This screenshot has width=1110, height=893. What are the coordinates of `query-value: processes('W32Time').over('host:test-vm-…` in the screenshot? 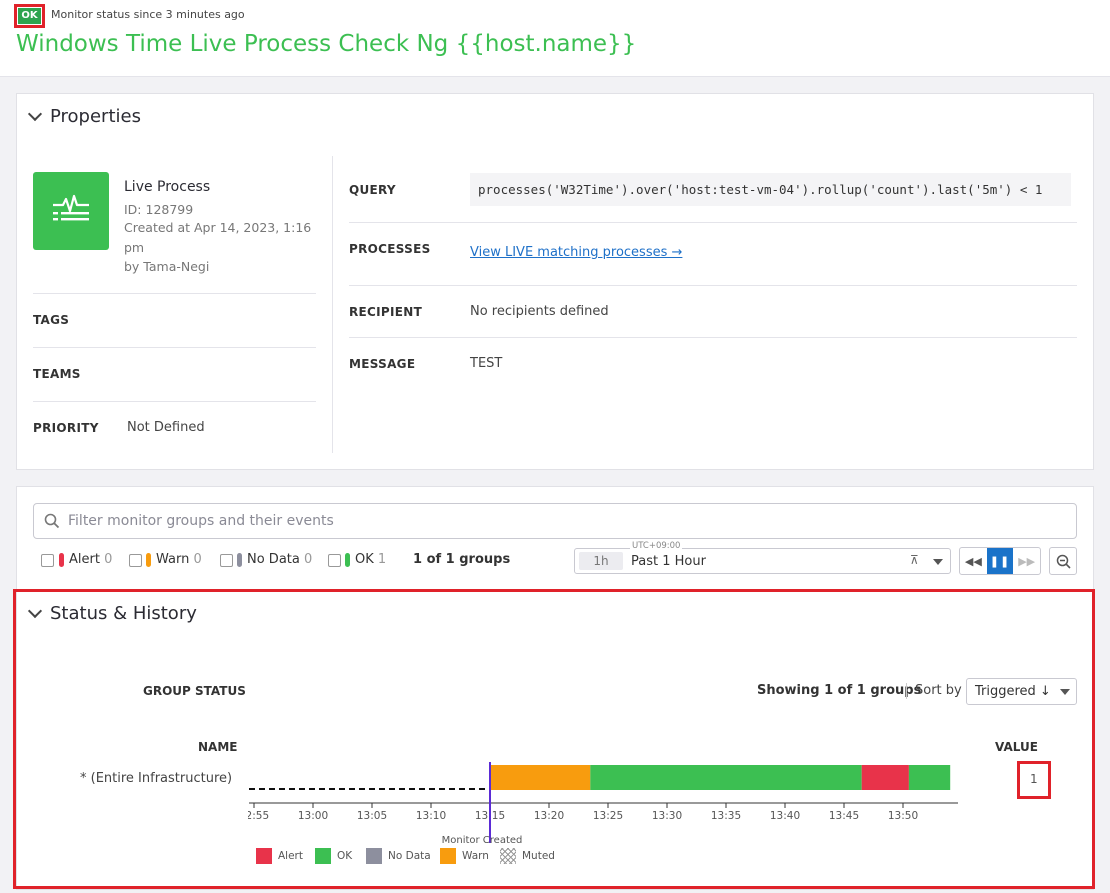 It's located at (770, 189).